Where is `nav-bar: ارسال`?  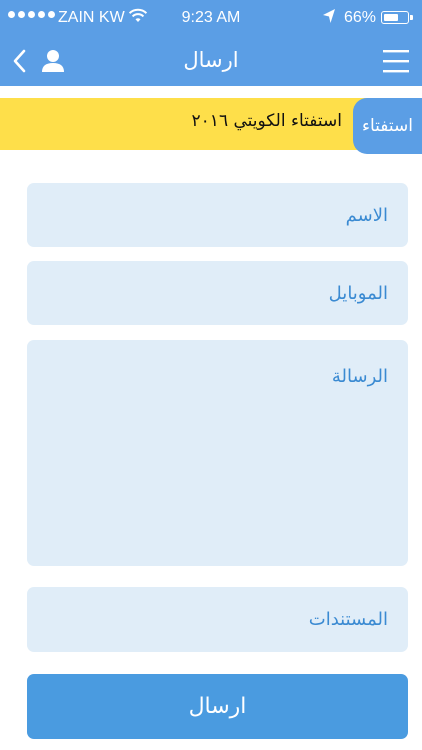
nav-bar: ارسال is located at coordinates (211, 61).